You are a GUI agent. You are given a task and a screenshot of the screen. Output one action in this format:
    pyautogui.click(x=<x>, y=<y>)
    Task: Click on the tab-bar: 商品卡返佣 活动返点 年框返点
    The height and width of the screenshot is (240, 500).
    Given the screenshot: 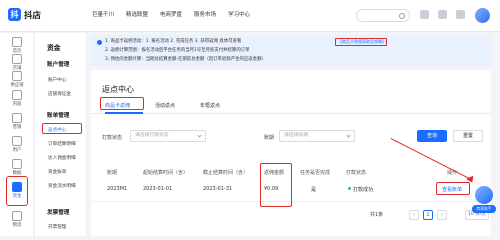 What is the action you would take?
    pyautogui.click(x=291, y=107)
    